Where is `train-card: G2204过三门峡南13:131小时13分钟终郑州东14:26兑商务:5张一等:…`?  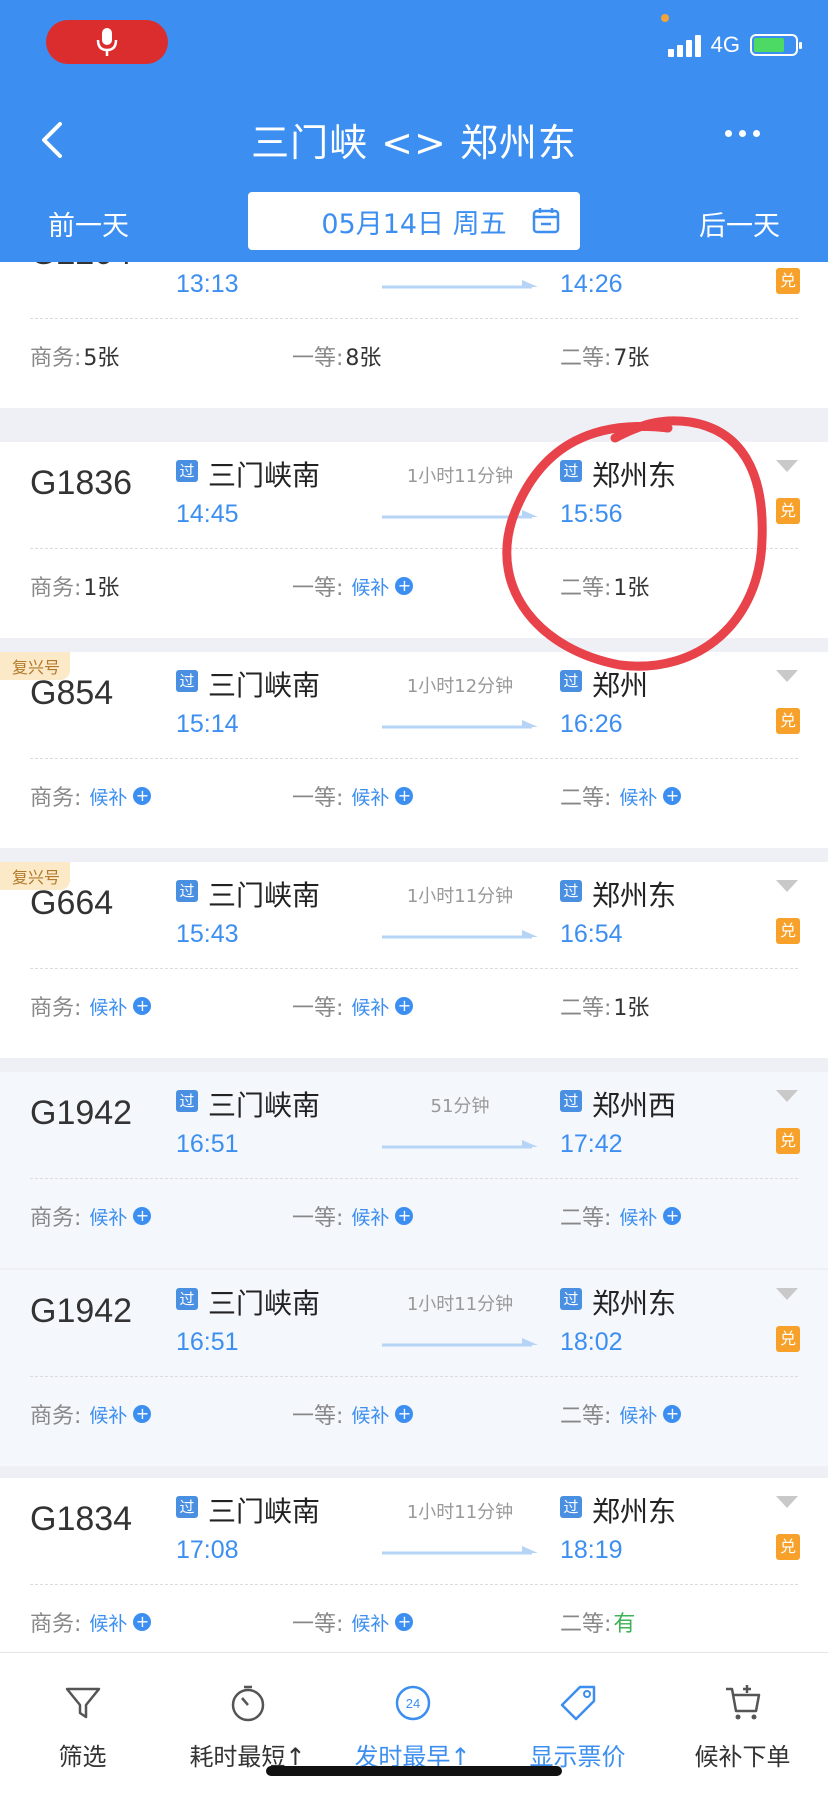 train-card: G2204过三门峡南13:131小时13分钟终郑州东14:26兑商务:5张一等:… is located at coordinates (414, 335).